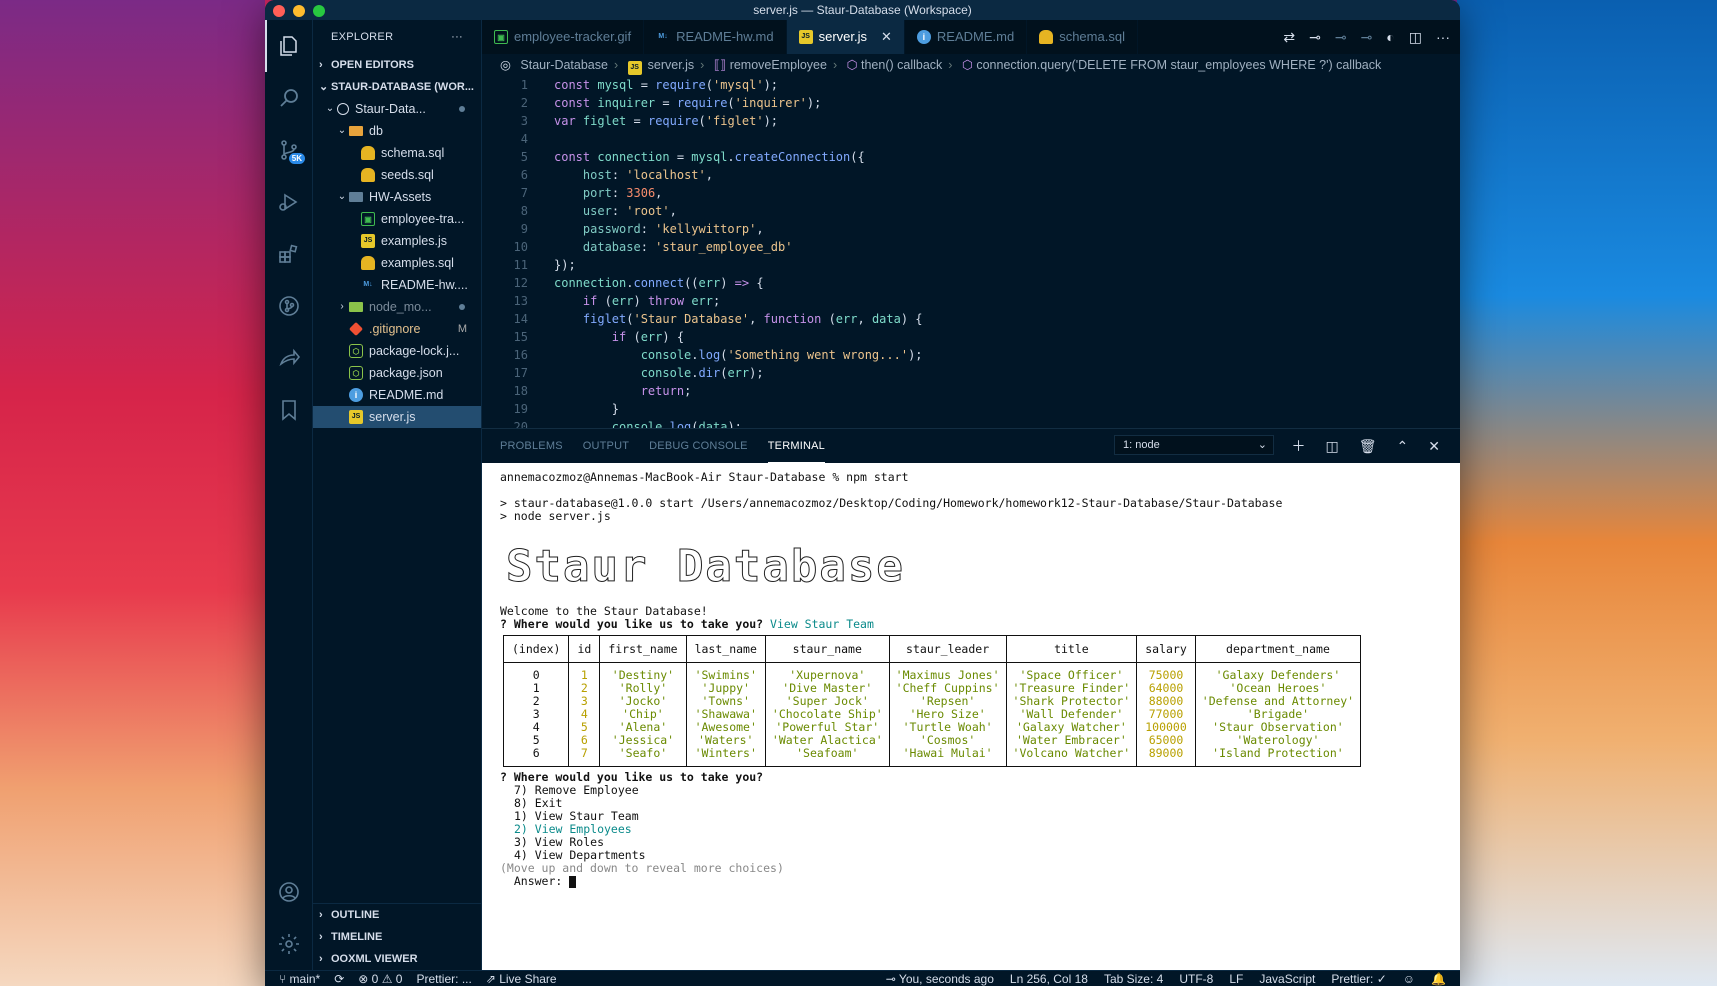 The image size is (1717, 986). I want to click on tree-item-label: examples.sql, so click(417, 263).